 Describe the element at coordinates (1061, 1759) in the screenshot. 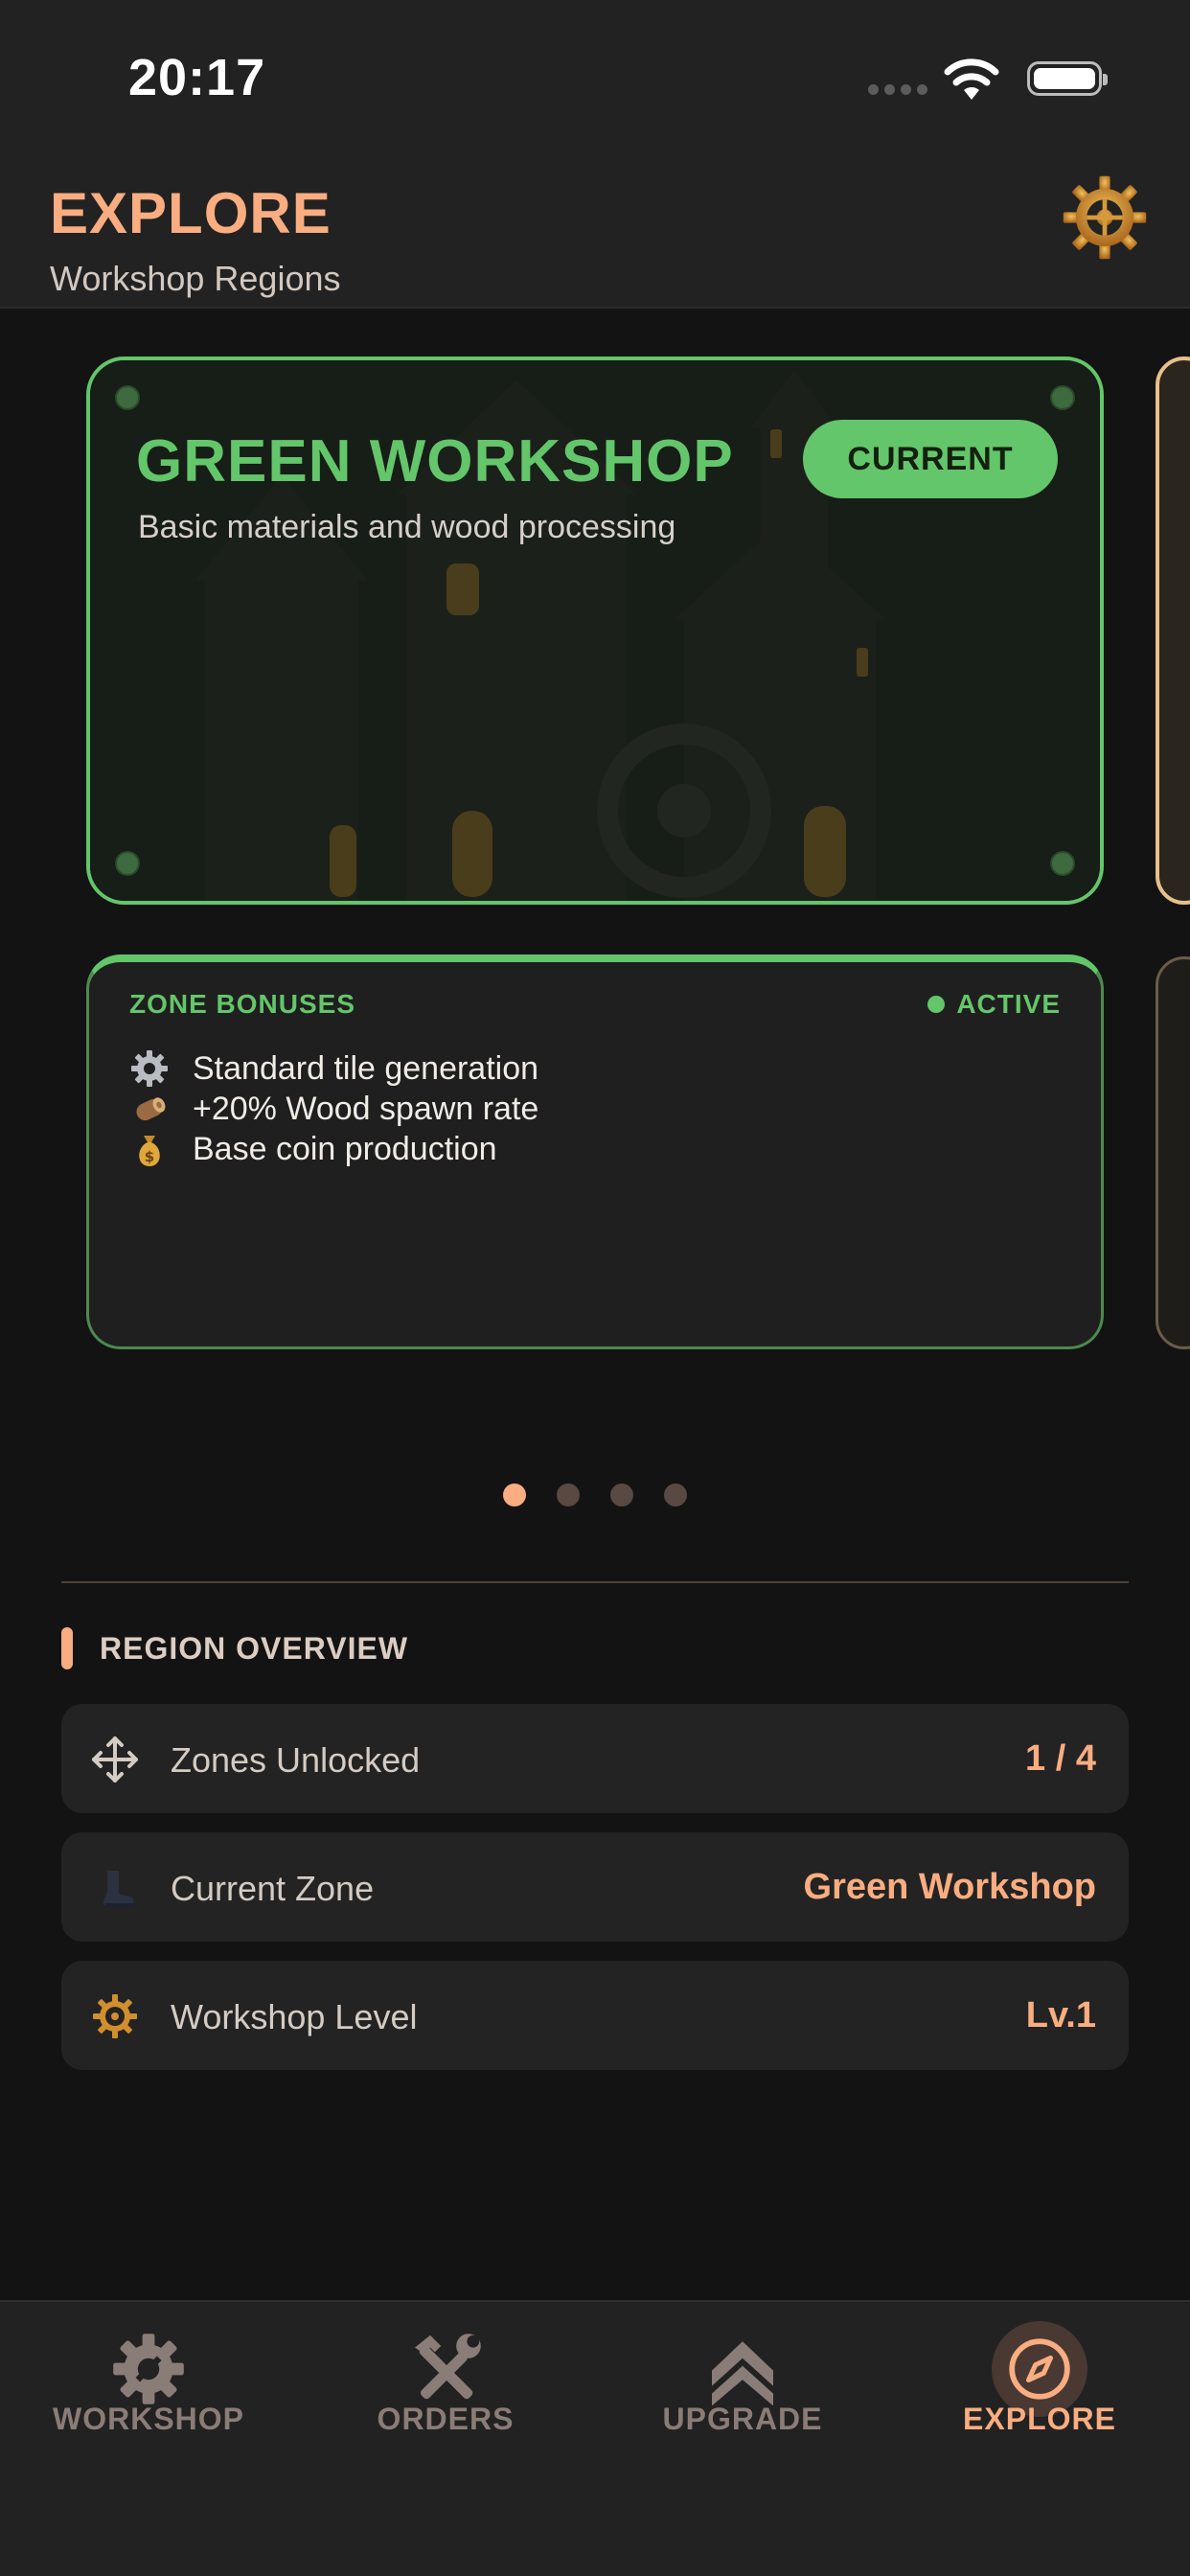

I see `overview-value: 1 / 4` at that location.